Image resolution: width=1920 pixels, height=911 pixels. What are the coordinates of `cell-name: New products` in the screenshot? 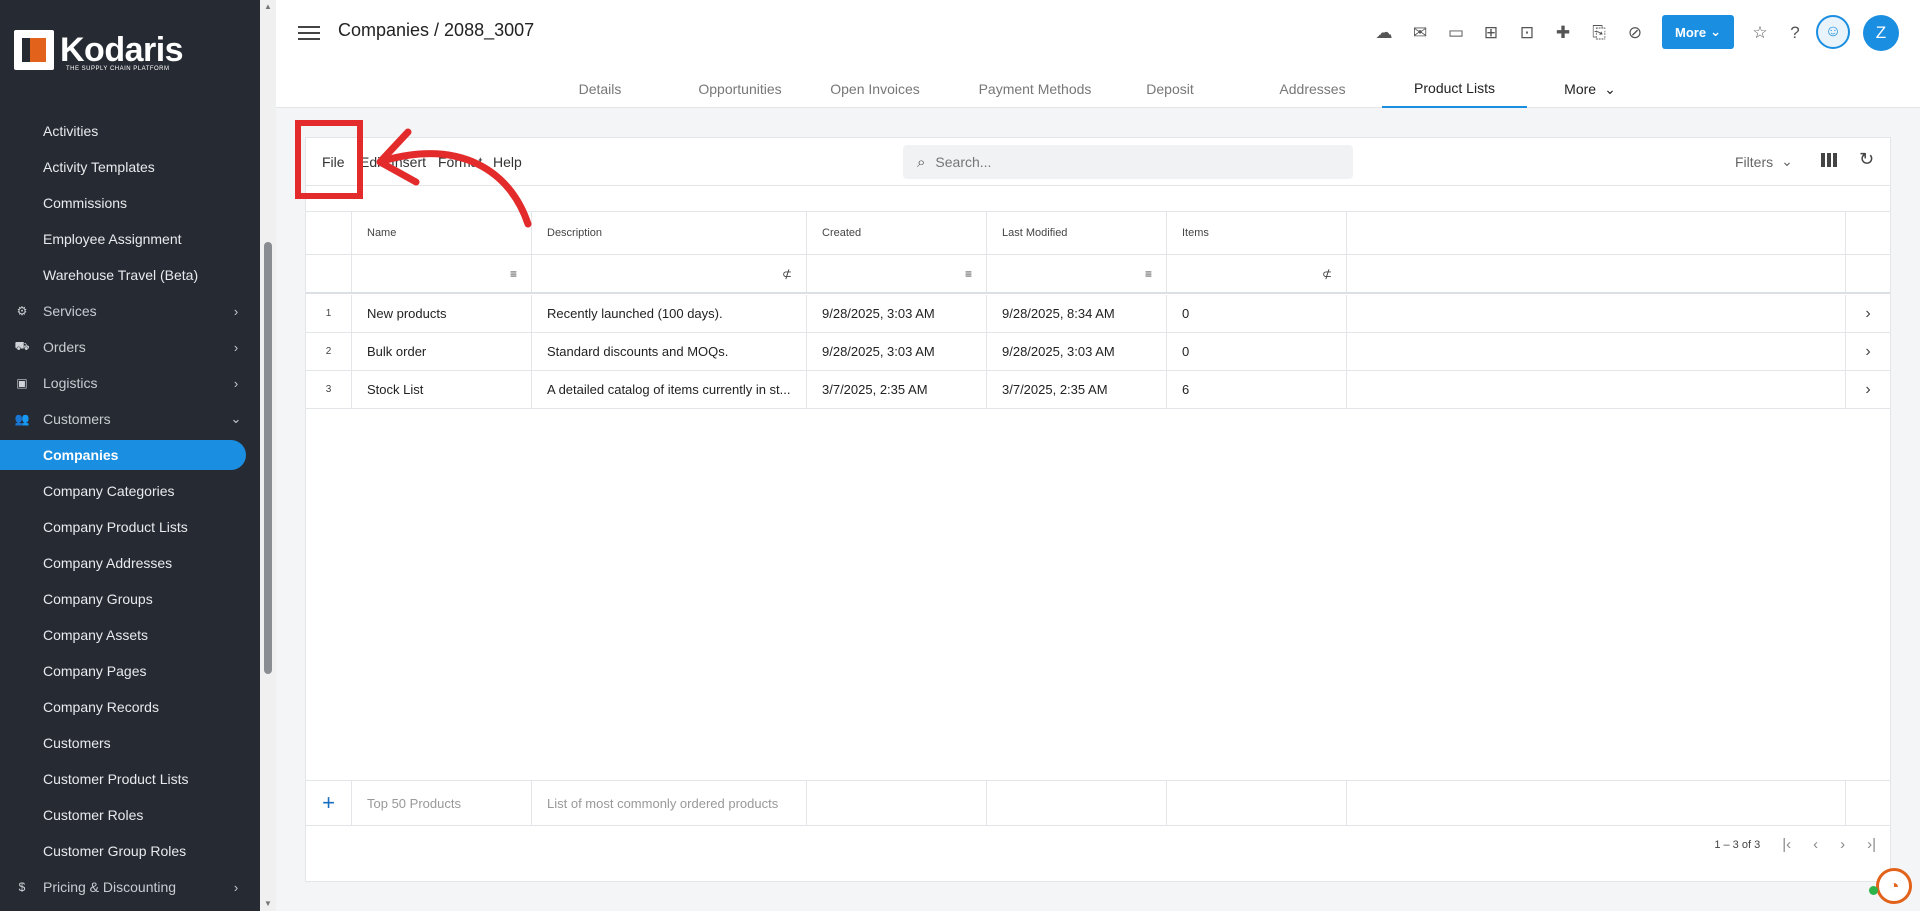 It's located at (442, 313).